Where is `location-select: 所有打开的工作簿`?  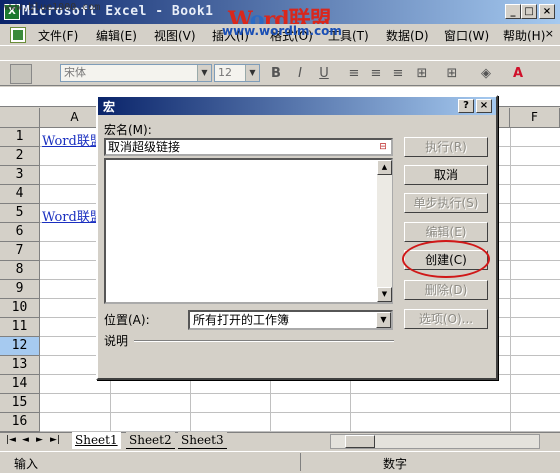
location-select: 所有打开的工作簿 is located at coordinates (290, 320).